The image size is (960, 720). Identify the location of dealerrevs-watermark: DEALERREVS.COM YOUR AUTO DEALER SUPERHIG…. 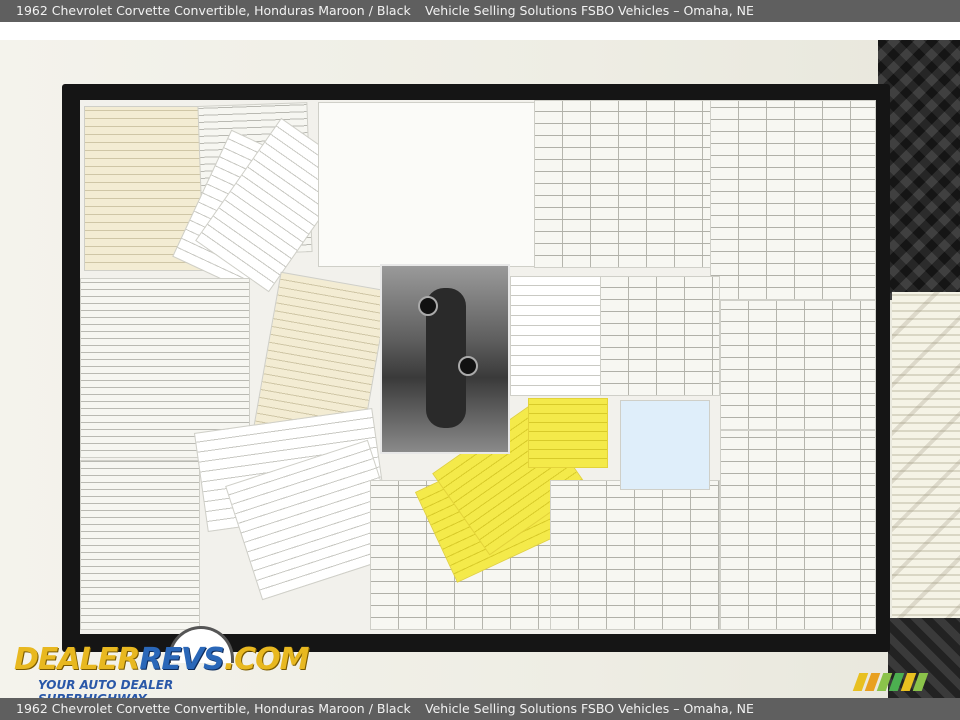
(161, 666).